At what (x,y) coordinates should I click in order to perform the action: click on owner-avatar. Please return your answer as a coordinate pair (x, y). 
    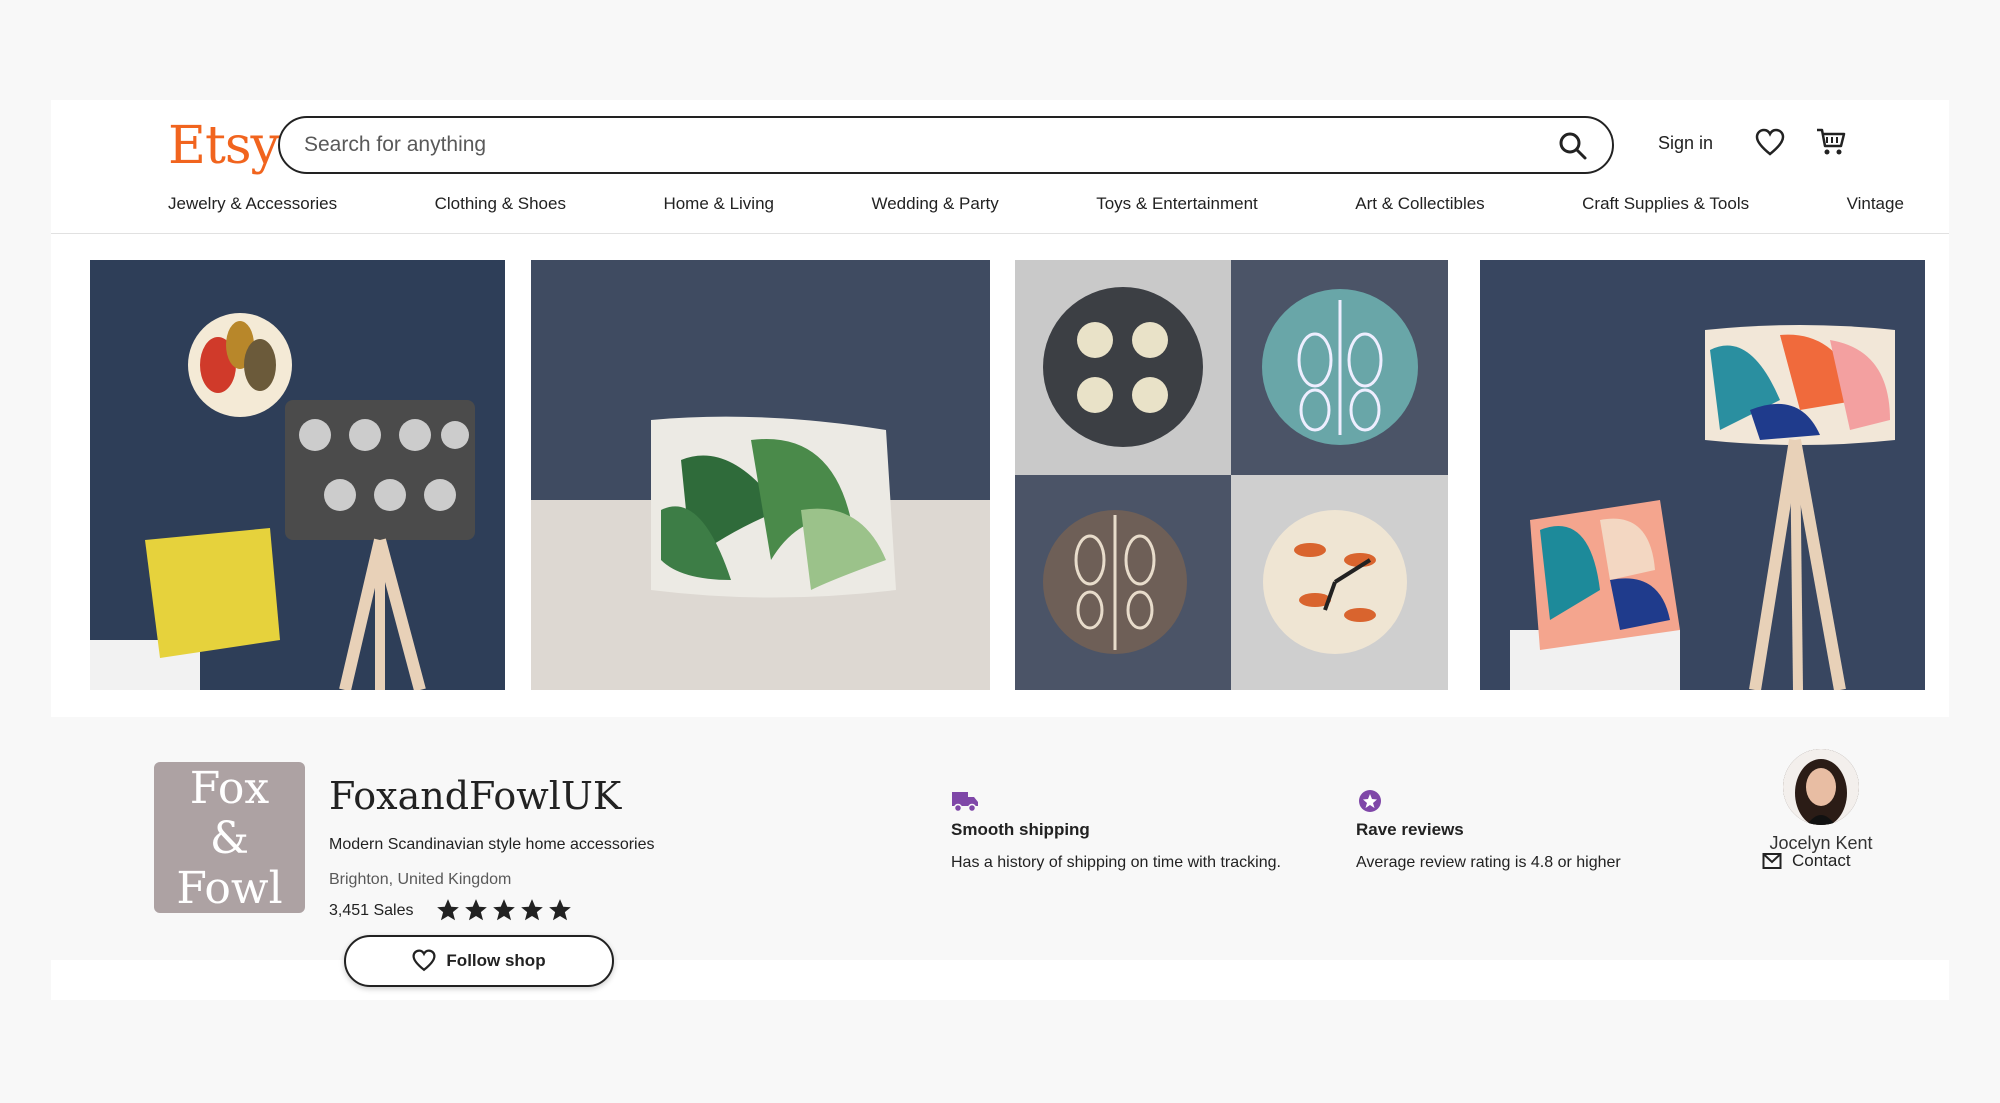
    Looking at the image, I should click on (1821, 787).